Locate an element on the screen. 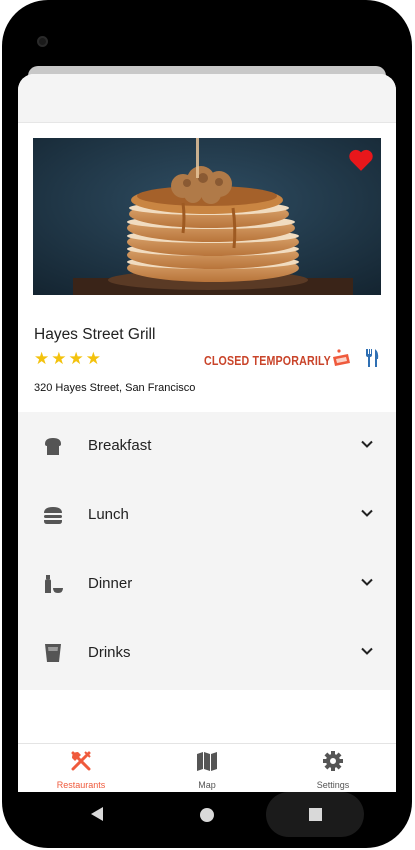  menu-item-dinner: Dinner is located at coordinates (207, 584).